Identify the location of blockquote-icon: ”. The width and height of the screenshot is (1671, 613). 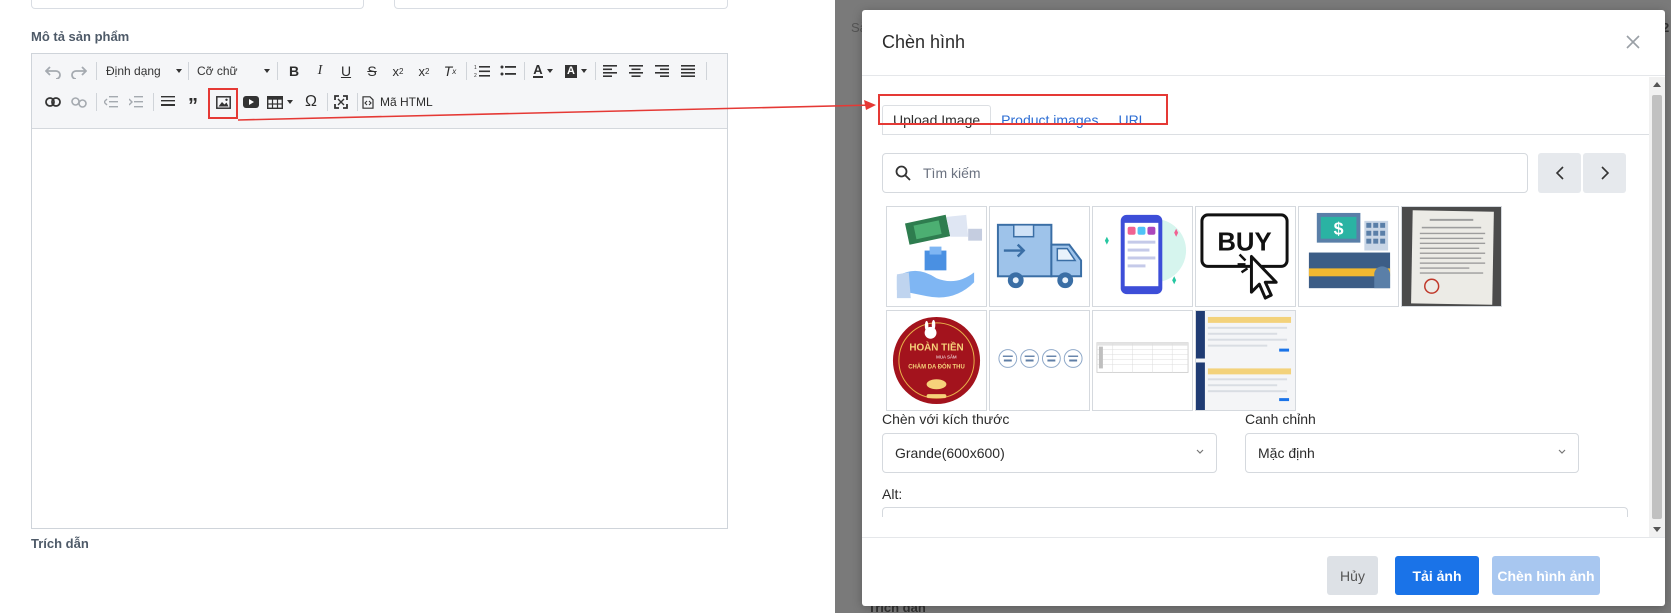
(193, 103).